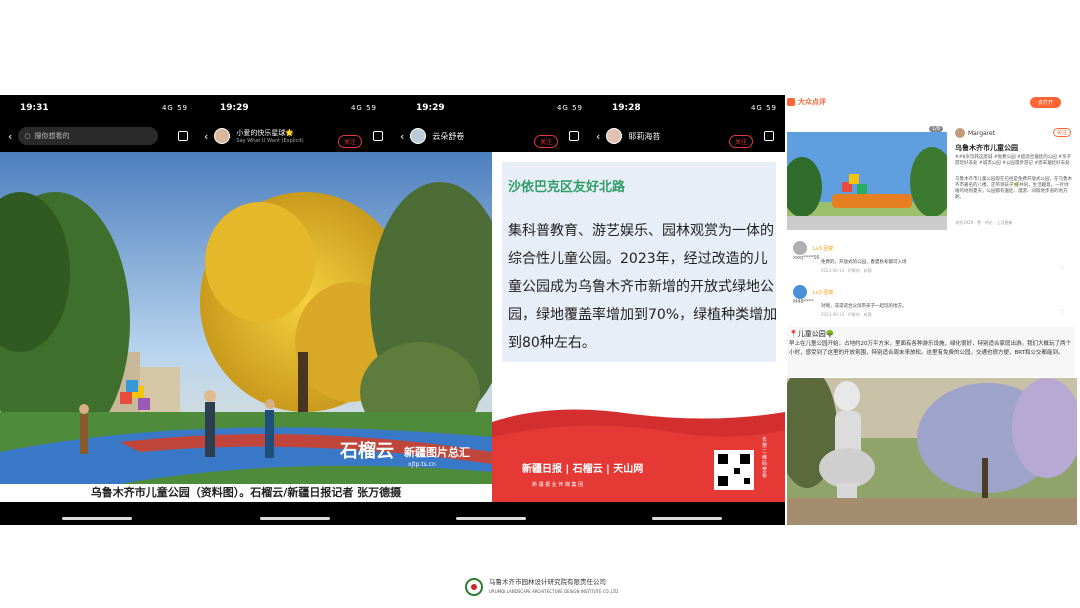 The width and height of the screenshot is (1080, 608). What do you see at coordinates (765, 458) in the screenshot?
I see `qr-label: 长按二维码查看` at bounding box center [765, 458].